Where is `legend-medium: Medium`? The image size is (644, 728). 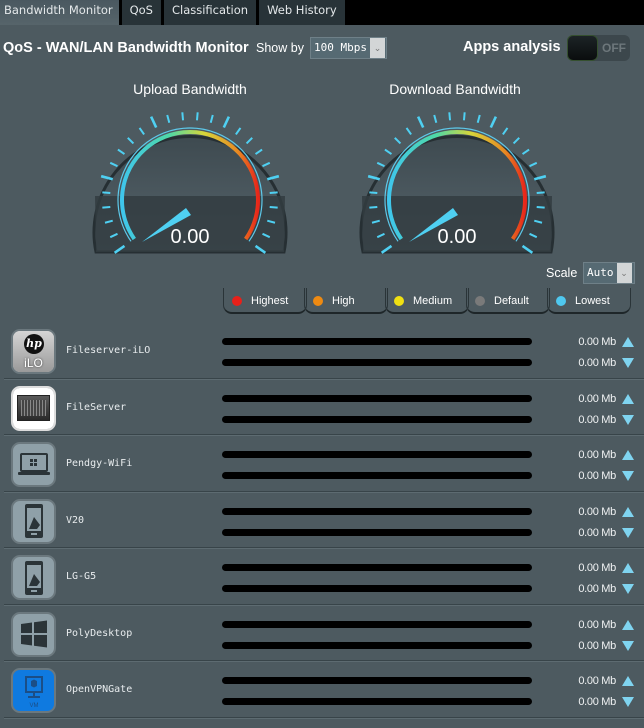
legend-medium: Medium is located at coordinates (427, 301).